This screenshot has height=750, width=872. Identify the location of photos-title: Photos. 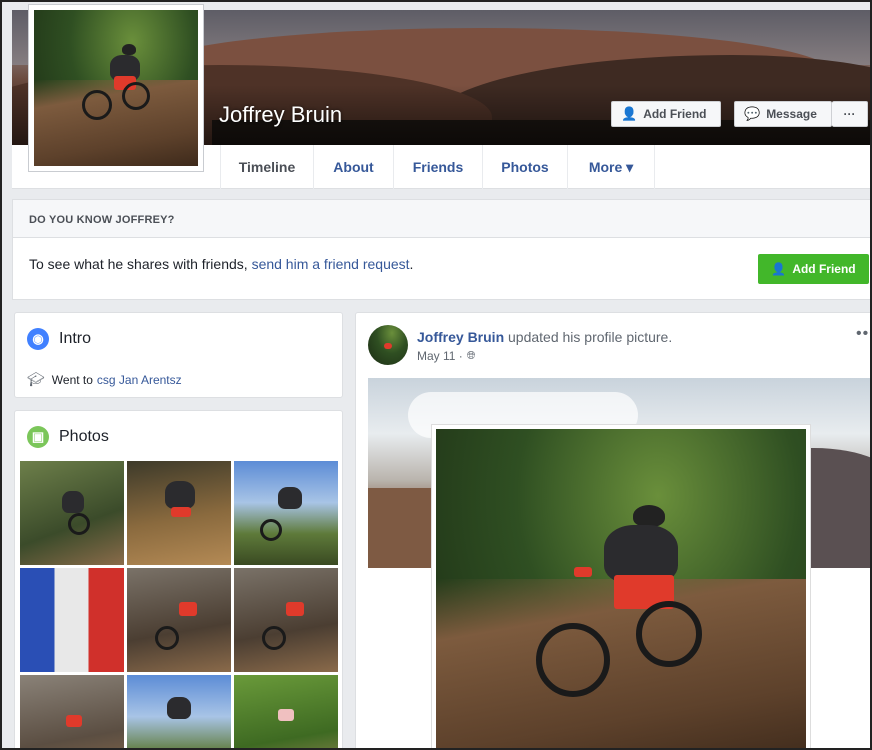
(84, 437).